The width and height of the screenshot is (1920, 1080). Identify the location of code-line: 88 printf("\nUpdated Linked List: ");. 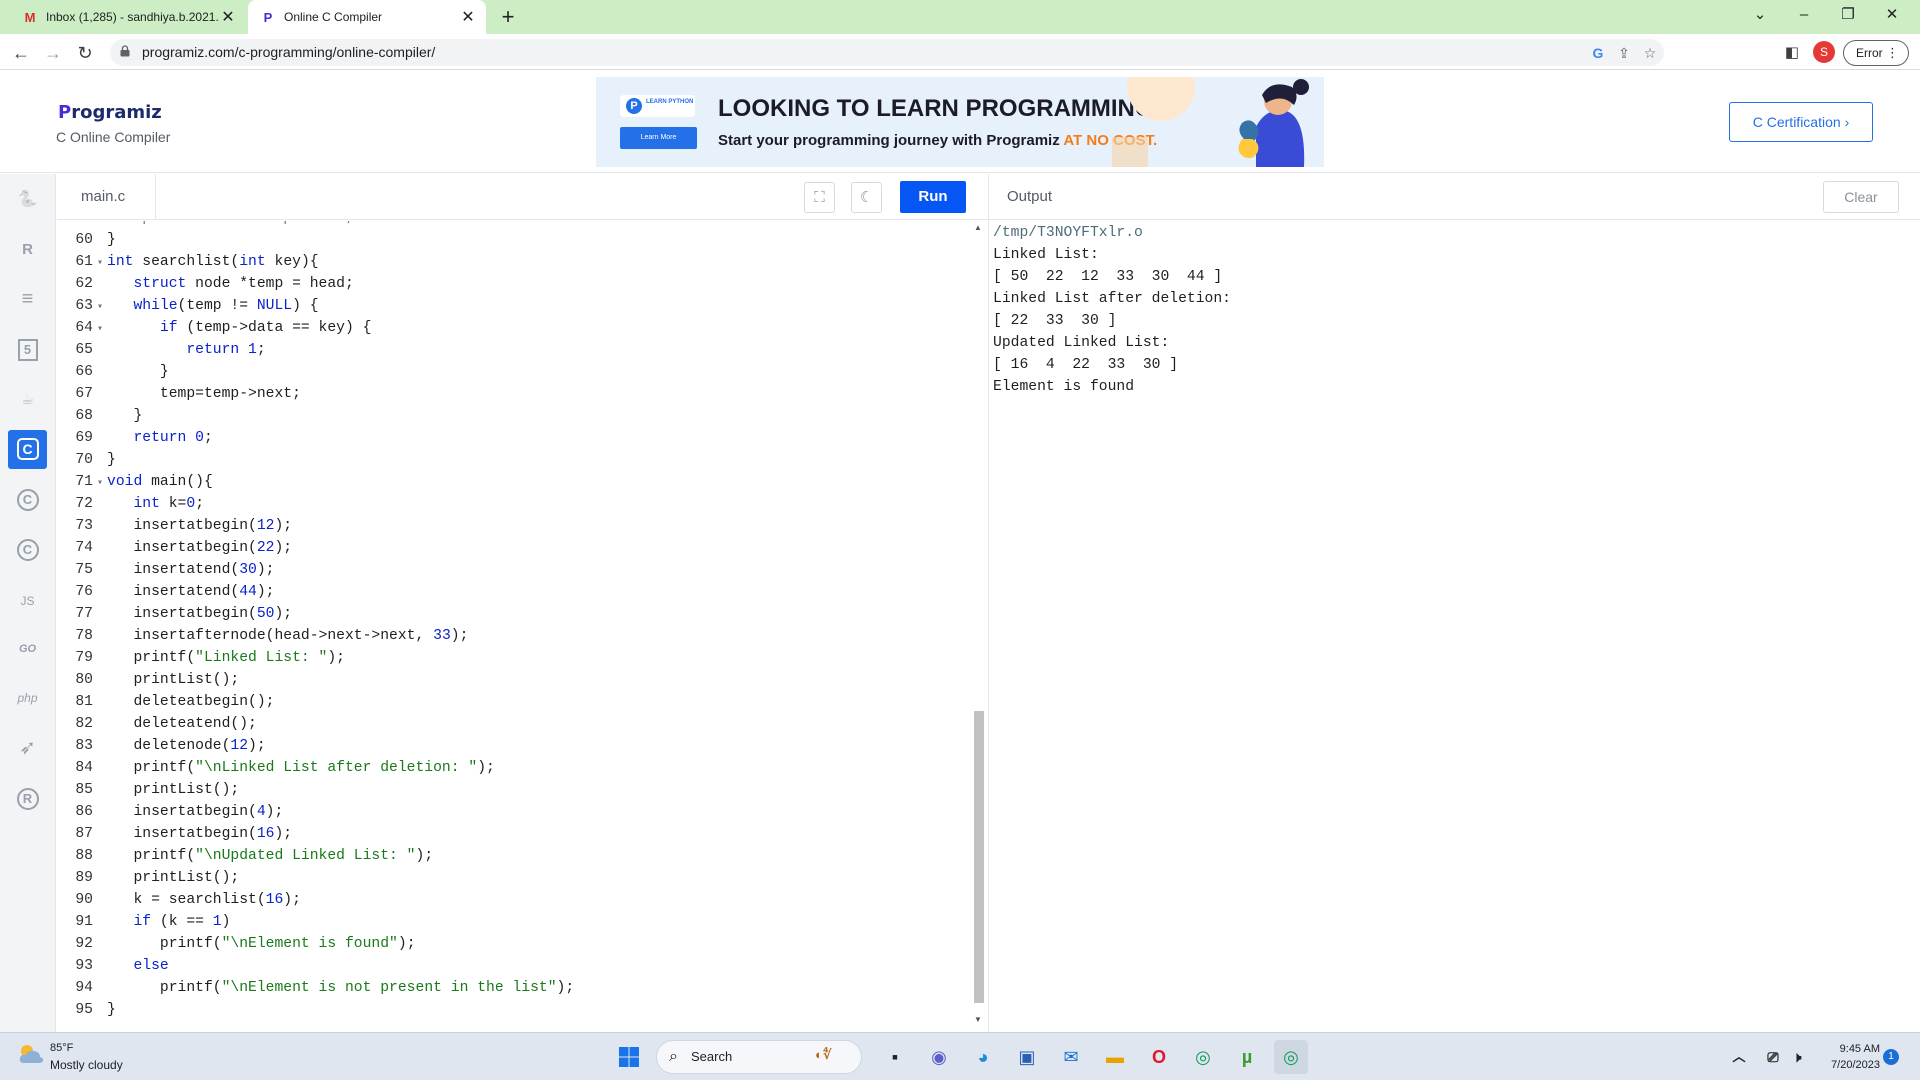
(514, 856).